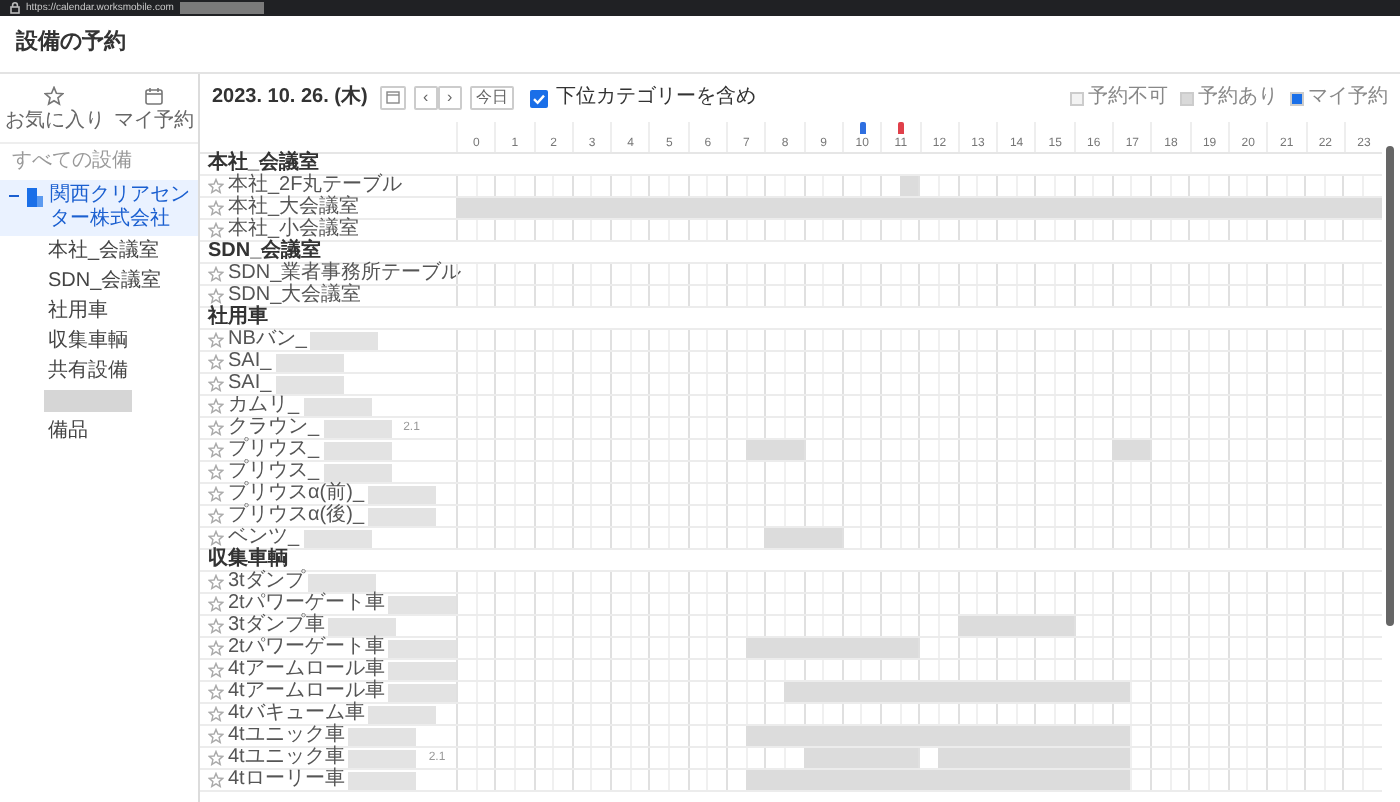 This screenshot has width=1400, height=802. Describe the element at coordinates (99, 281) in the screenshot. I see `tree-item: SDN_会議室` at that location.